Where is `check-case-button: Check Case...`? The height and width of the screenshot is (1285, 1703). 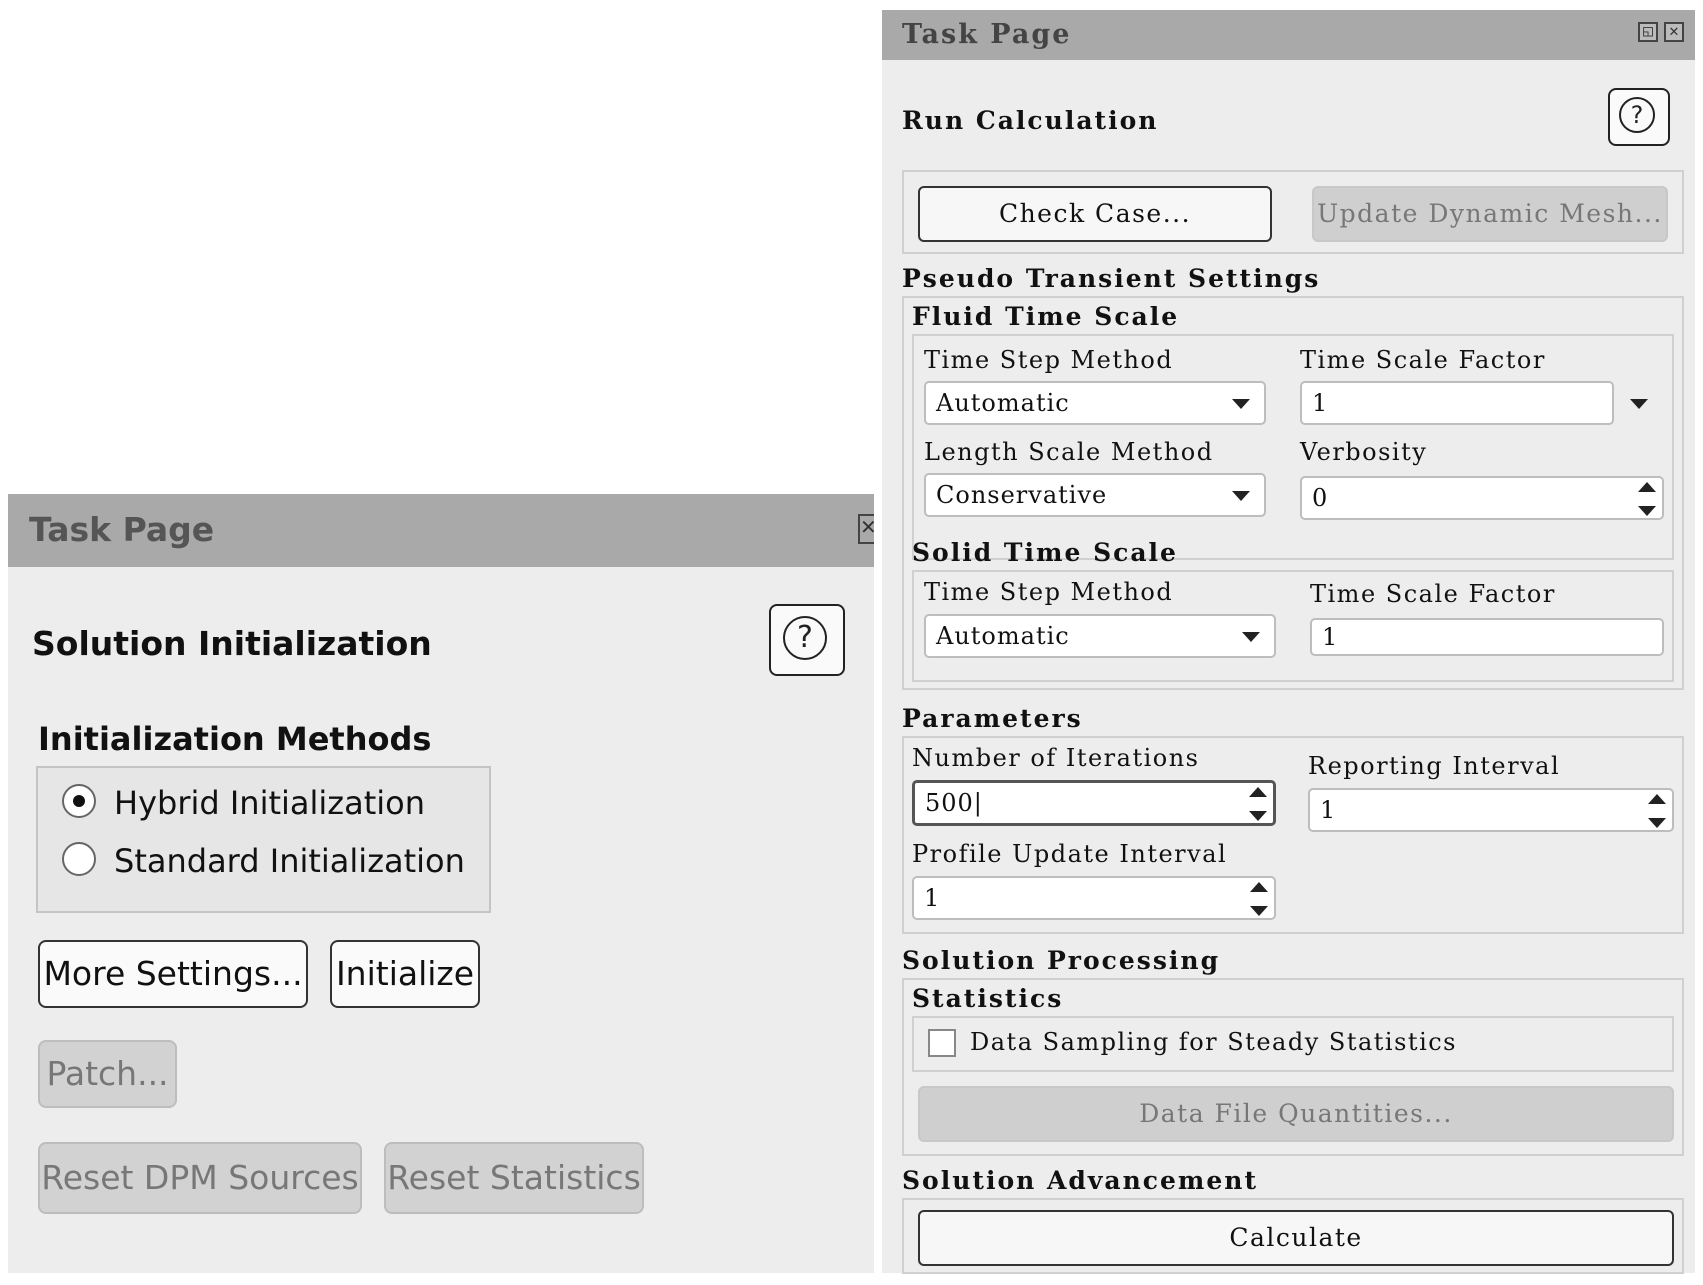 check-case-button: Check Case... is located at coordinates (1095, 214).